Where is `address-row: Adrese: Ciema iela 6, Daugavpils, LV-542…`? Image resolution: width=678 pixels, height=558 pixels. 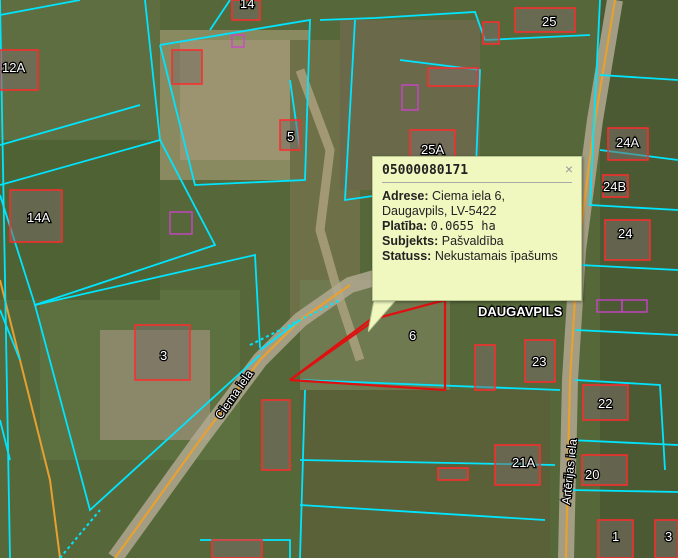 address-row: Adrese: Ciema iela 6, Daugavpils, LV-542… is located at coordinates (477, 204).